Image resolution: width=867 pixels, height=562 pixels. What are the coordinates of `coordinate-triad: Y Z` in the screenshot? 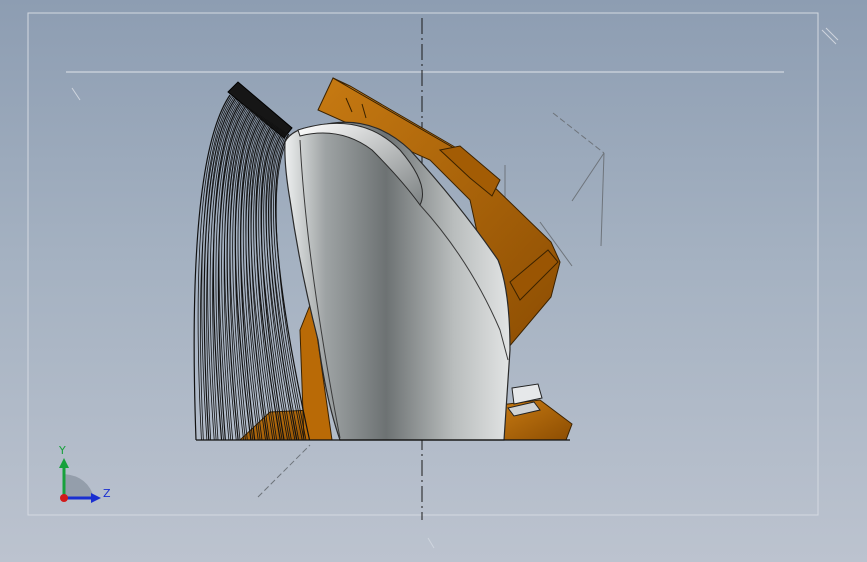 It's located at (84, 473).